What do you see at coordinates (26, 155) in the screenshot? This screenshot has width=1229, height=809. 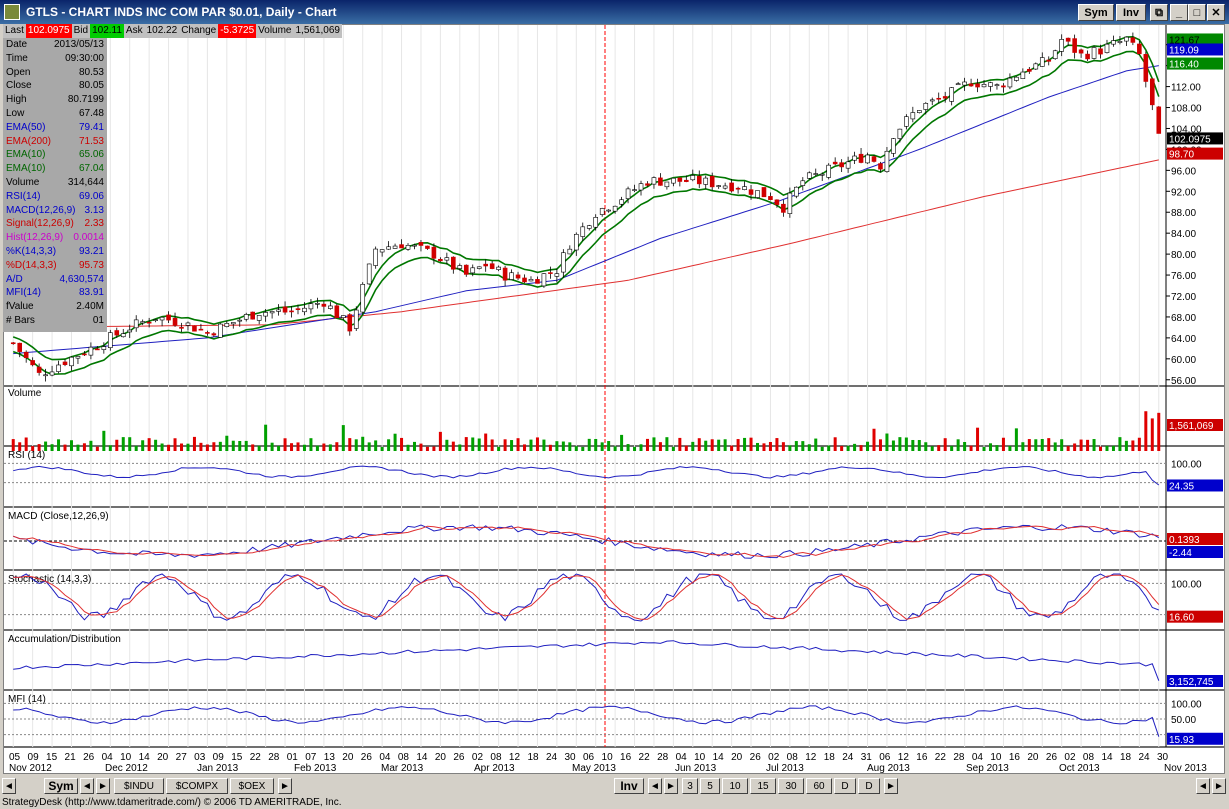 I see `data-key: EMA(10)` at bounding box center [26, 155].